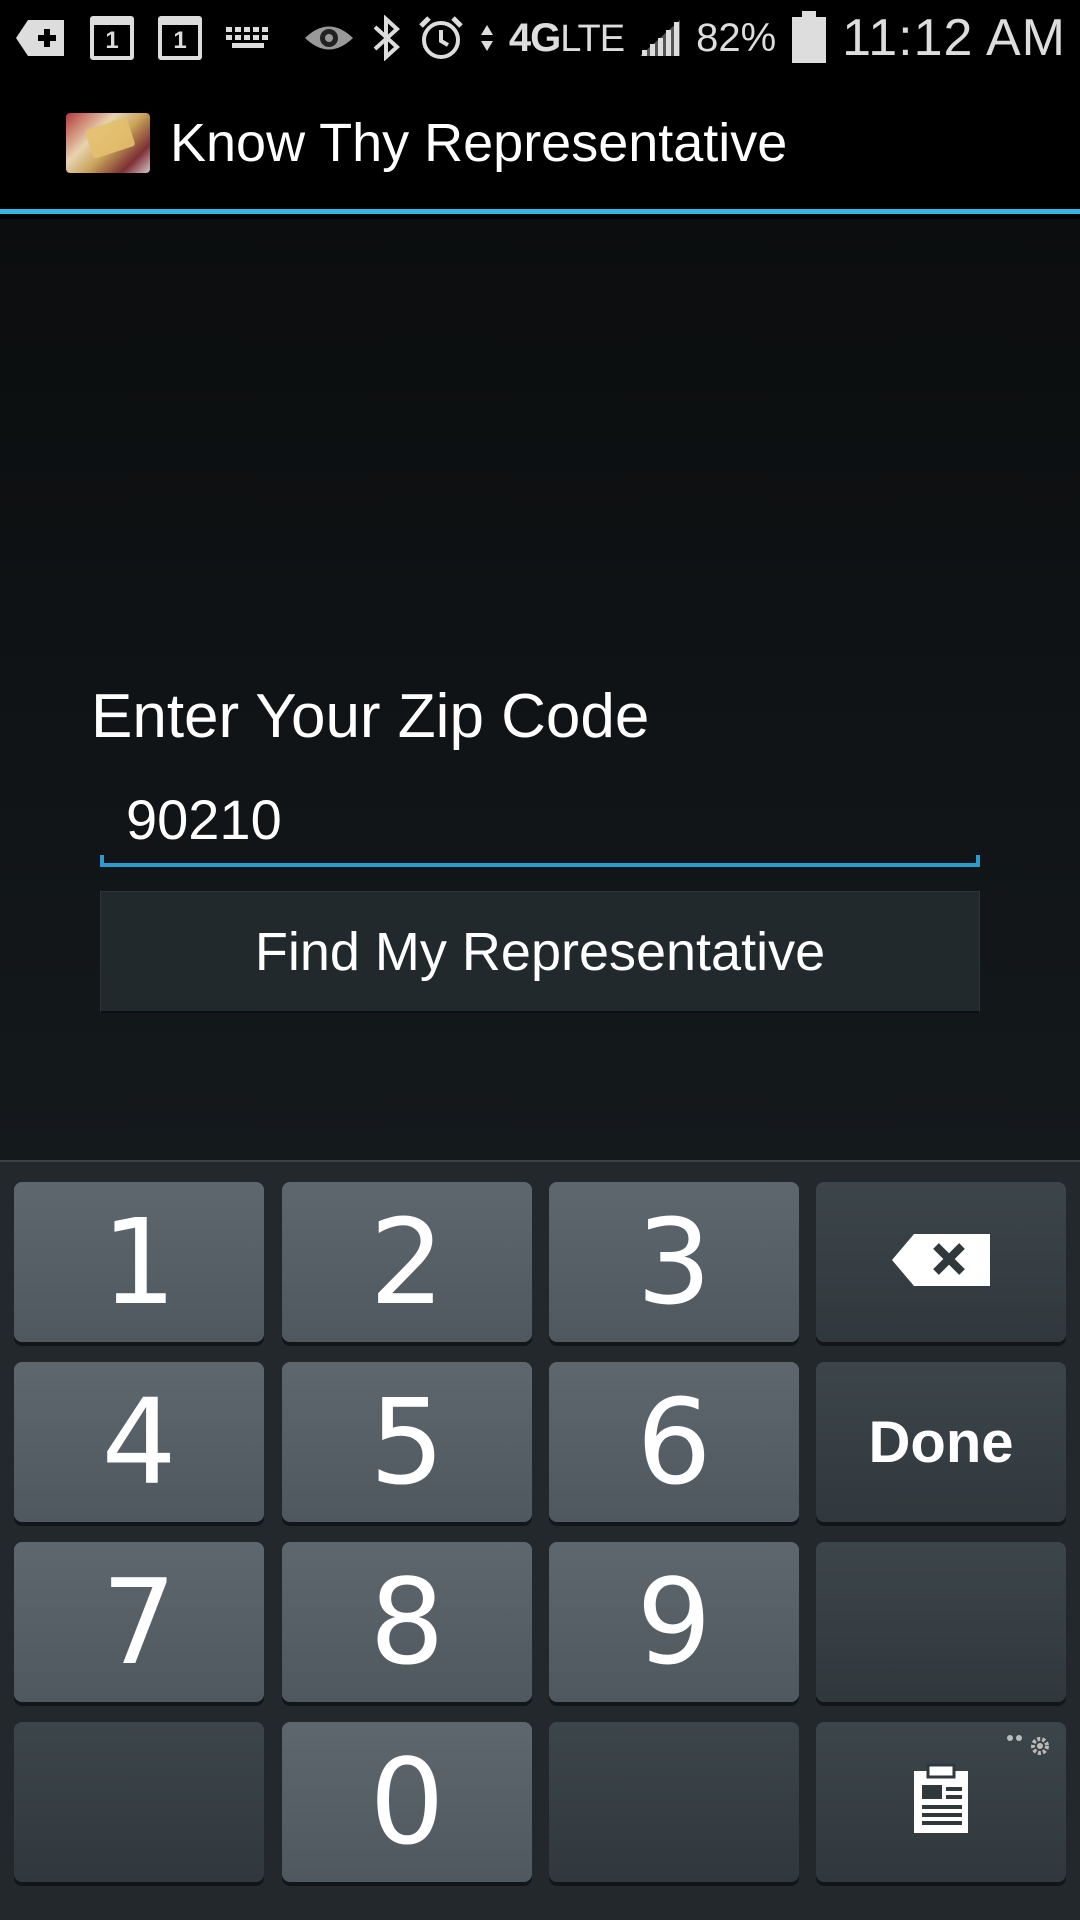  Describe the element at coordinates (954, 38) in the screenshot. I see `clock: 11:12 AM` at that location.